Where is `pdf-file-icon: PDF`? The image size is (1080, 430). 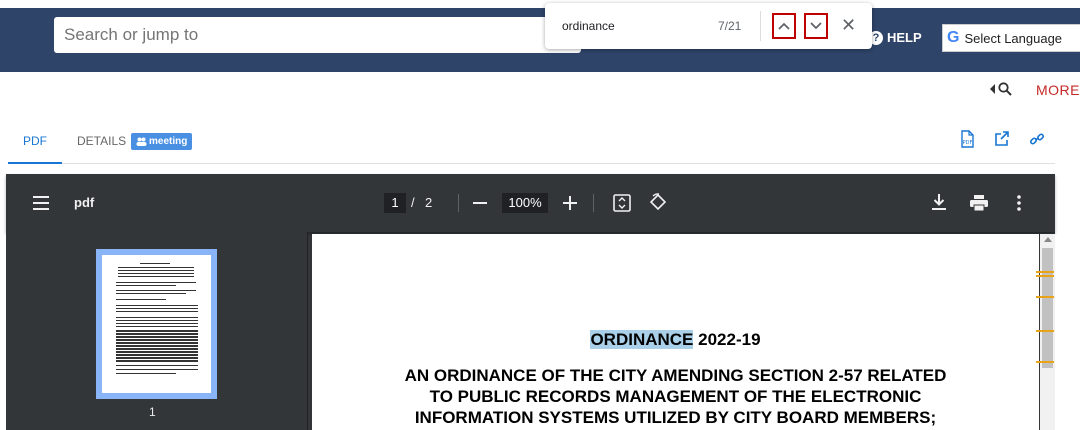 pdf-file-icon: PDF is located at coordinates (967, 139).